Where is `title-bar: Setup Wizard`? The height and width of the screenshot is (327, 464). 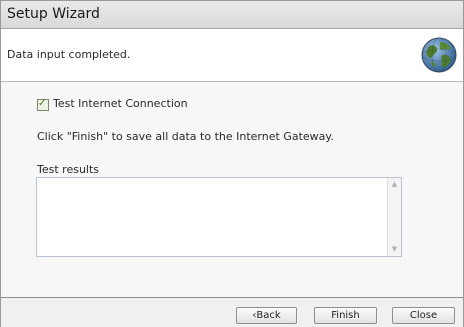 title-bar: Setup Wizard is located at coordinates (232, 15).